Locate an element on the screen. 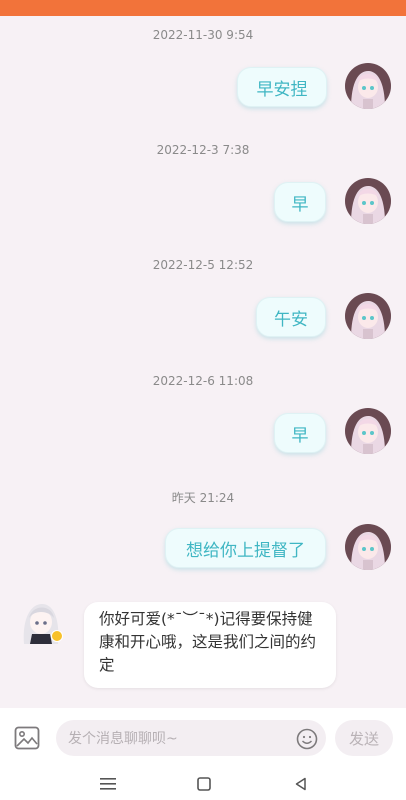  status-bar is located at coordinates (203, 8).